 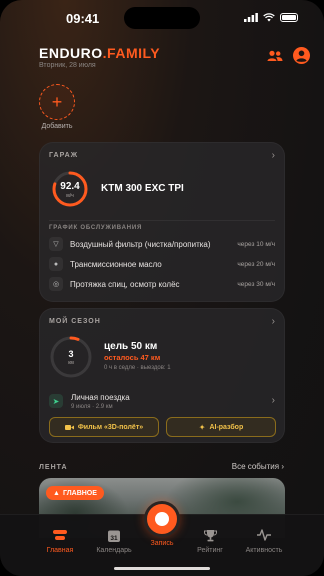 I want to click on activity-icon, so click(x=264, y=535).